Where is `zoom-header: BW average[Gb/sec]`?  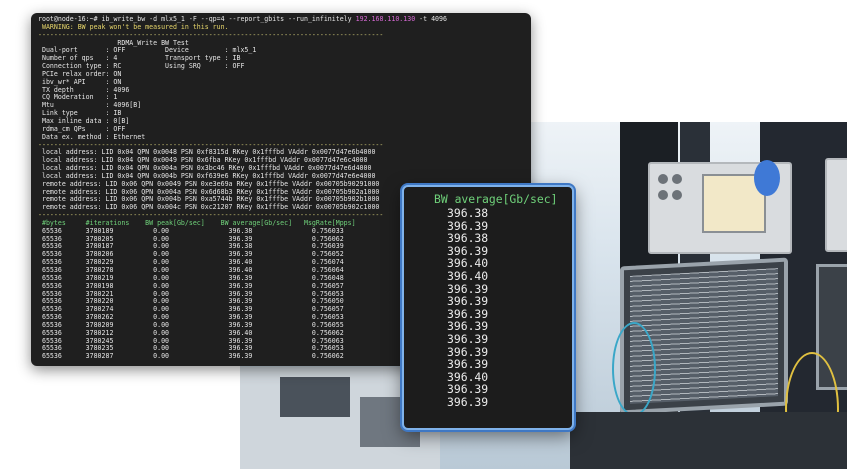 zoom-header: BW average[Gb/sec] is located at coordinates (496, 199).